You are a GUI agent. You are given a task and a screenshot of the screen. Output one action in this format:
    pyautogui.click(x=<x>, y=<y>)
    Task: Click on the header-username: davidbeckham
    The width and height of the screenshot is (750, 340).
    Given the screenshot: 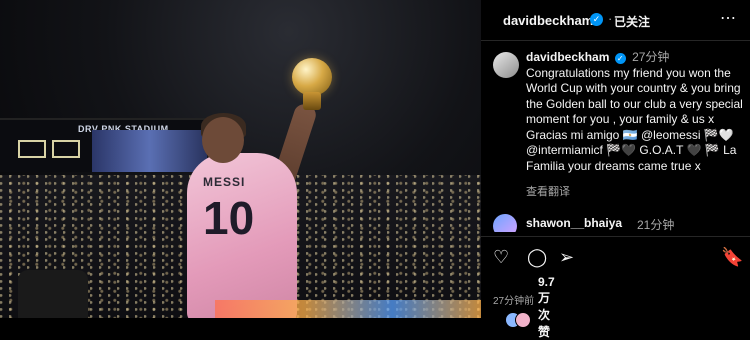 What is the action you would take?
    pyautogui.click(x=548, y=20)
    